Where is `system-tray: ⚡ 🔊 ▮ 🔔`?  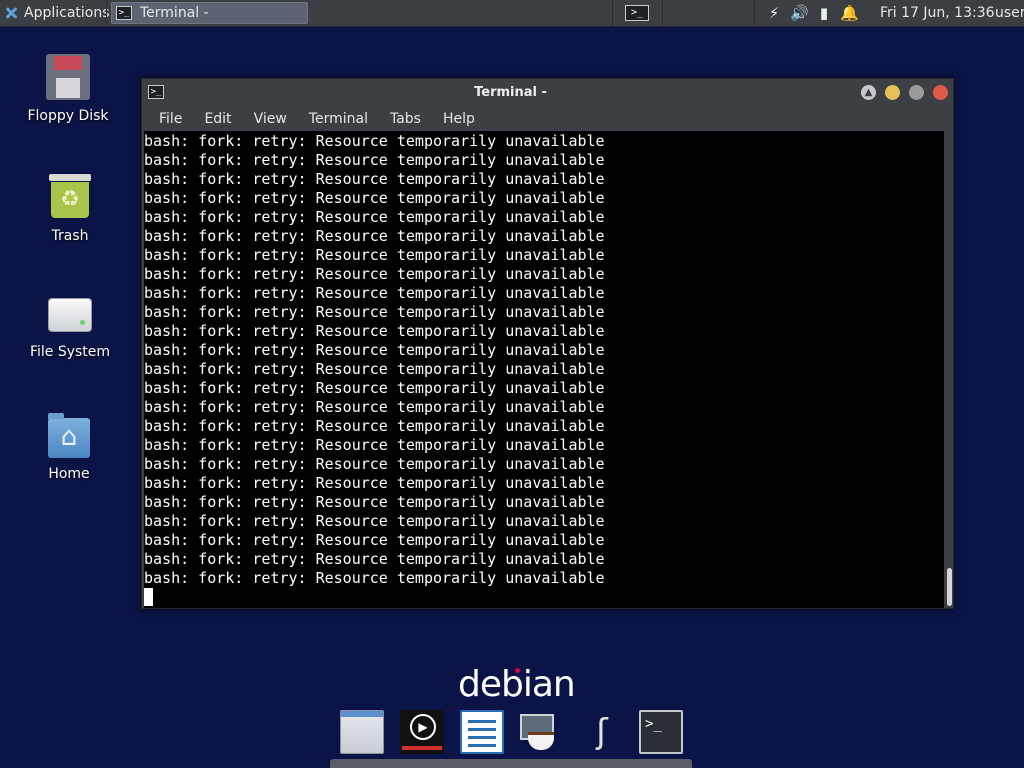
system-tray: ⚡ 🔊 ▮ 🔔 is located at coordinates (812, 13).